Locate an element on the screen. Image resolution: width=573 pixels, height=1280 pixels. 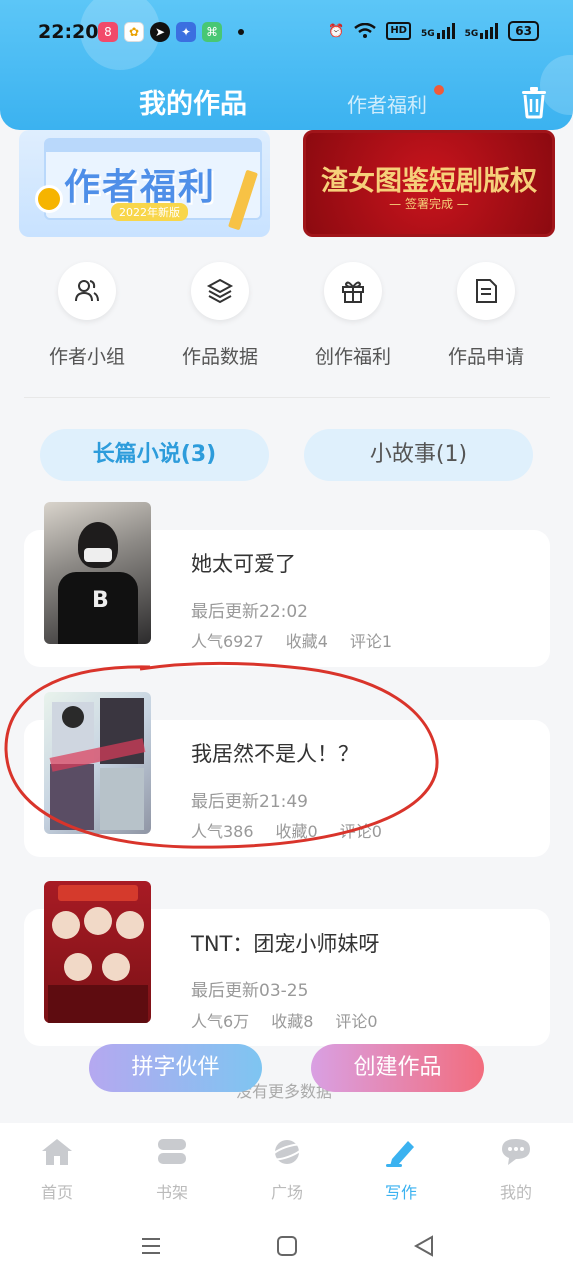
annotation-circle is located at coordinates (221, 755).